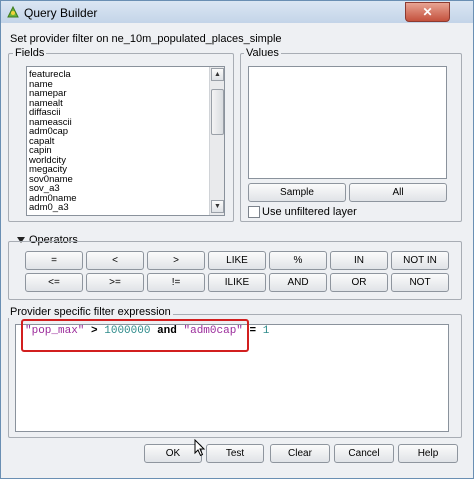  What do you see at coordinates (253, 331) in the screenshot?
I see `expr-operator: =` at bounding box center [253, 331].